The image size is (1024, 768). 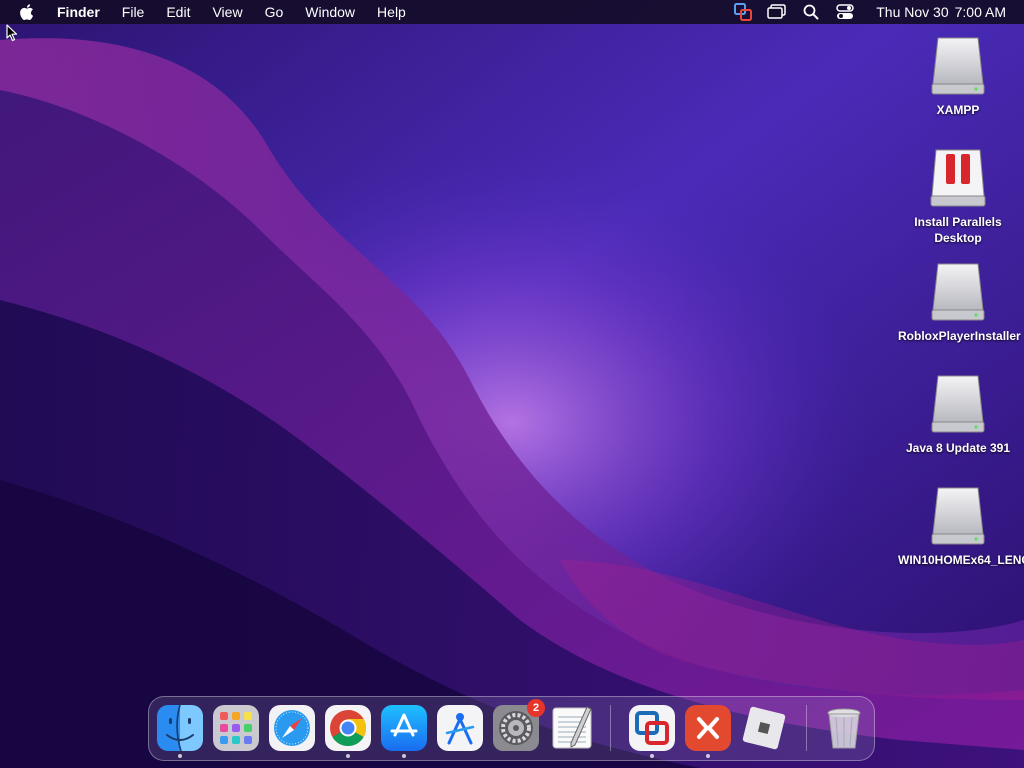 What do you see at coordinates (708, 728) in the screenshot?
I see `remote-desktop-icon` at bounding box center [708, 728].